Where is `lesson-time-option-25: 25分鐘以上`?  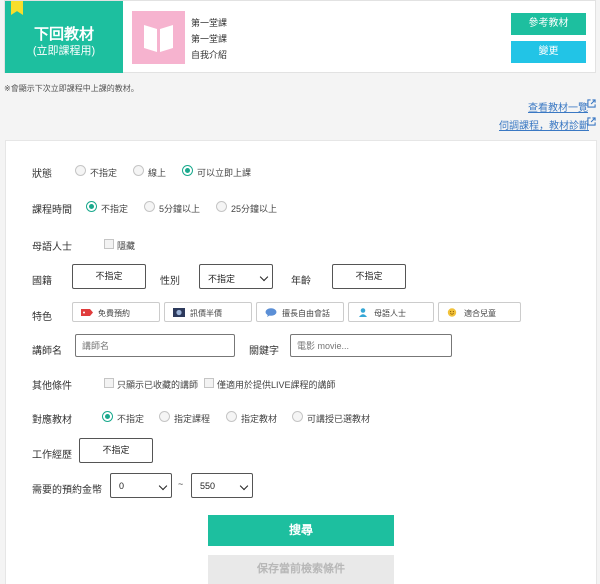
lesson-time-option-25: 25分鐘以上 is located at coordinates (254, 209).